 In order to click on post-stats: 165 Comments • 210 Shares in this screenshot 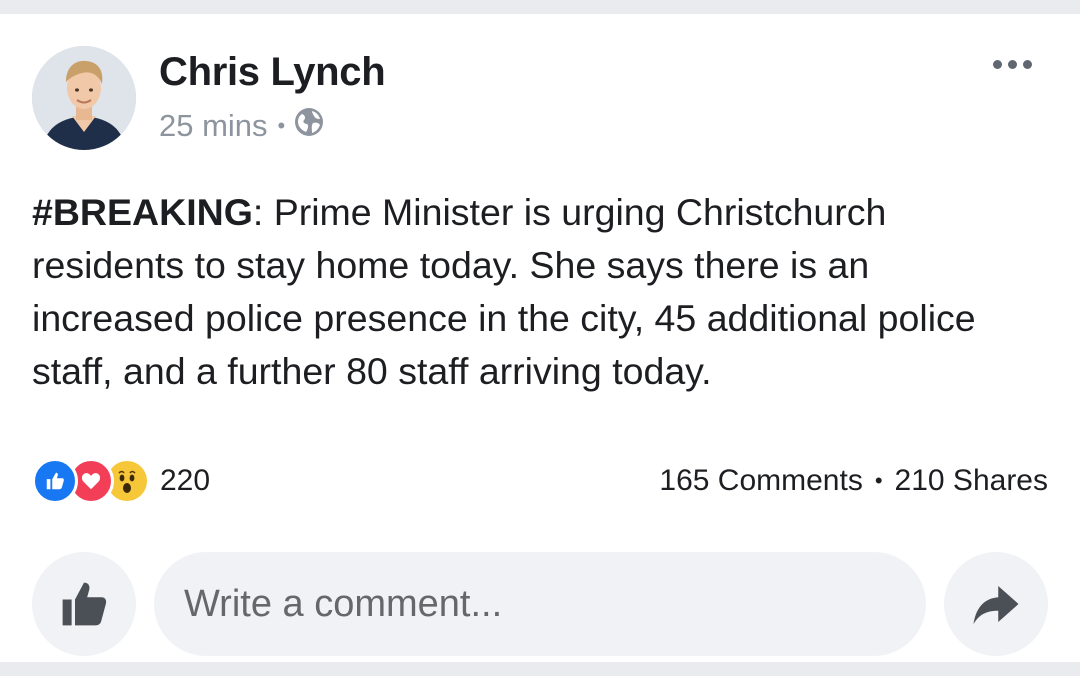, I will do `click(853, 481)`.